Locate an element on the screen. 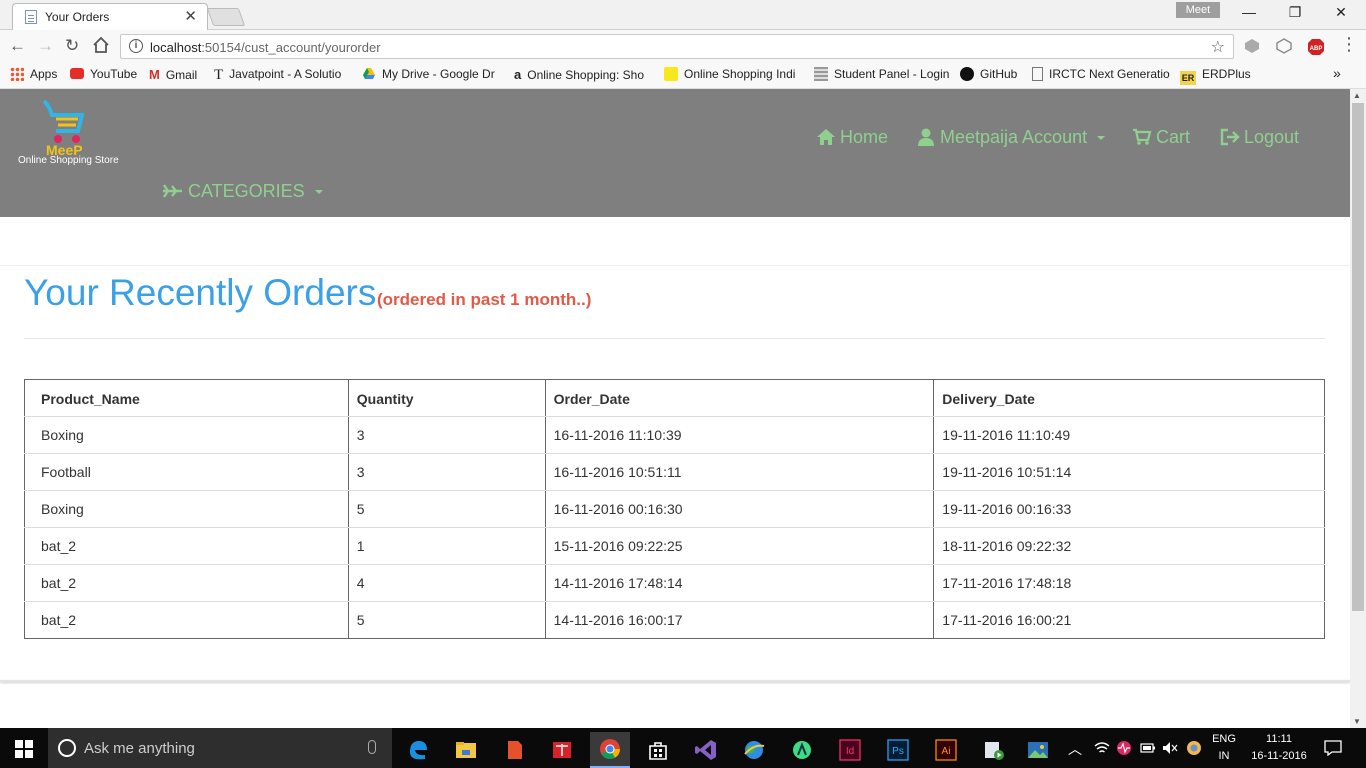  browser-tab-active: Your Orders ✕ is located at coordinates (110, 16).